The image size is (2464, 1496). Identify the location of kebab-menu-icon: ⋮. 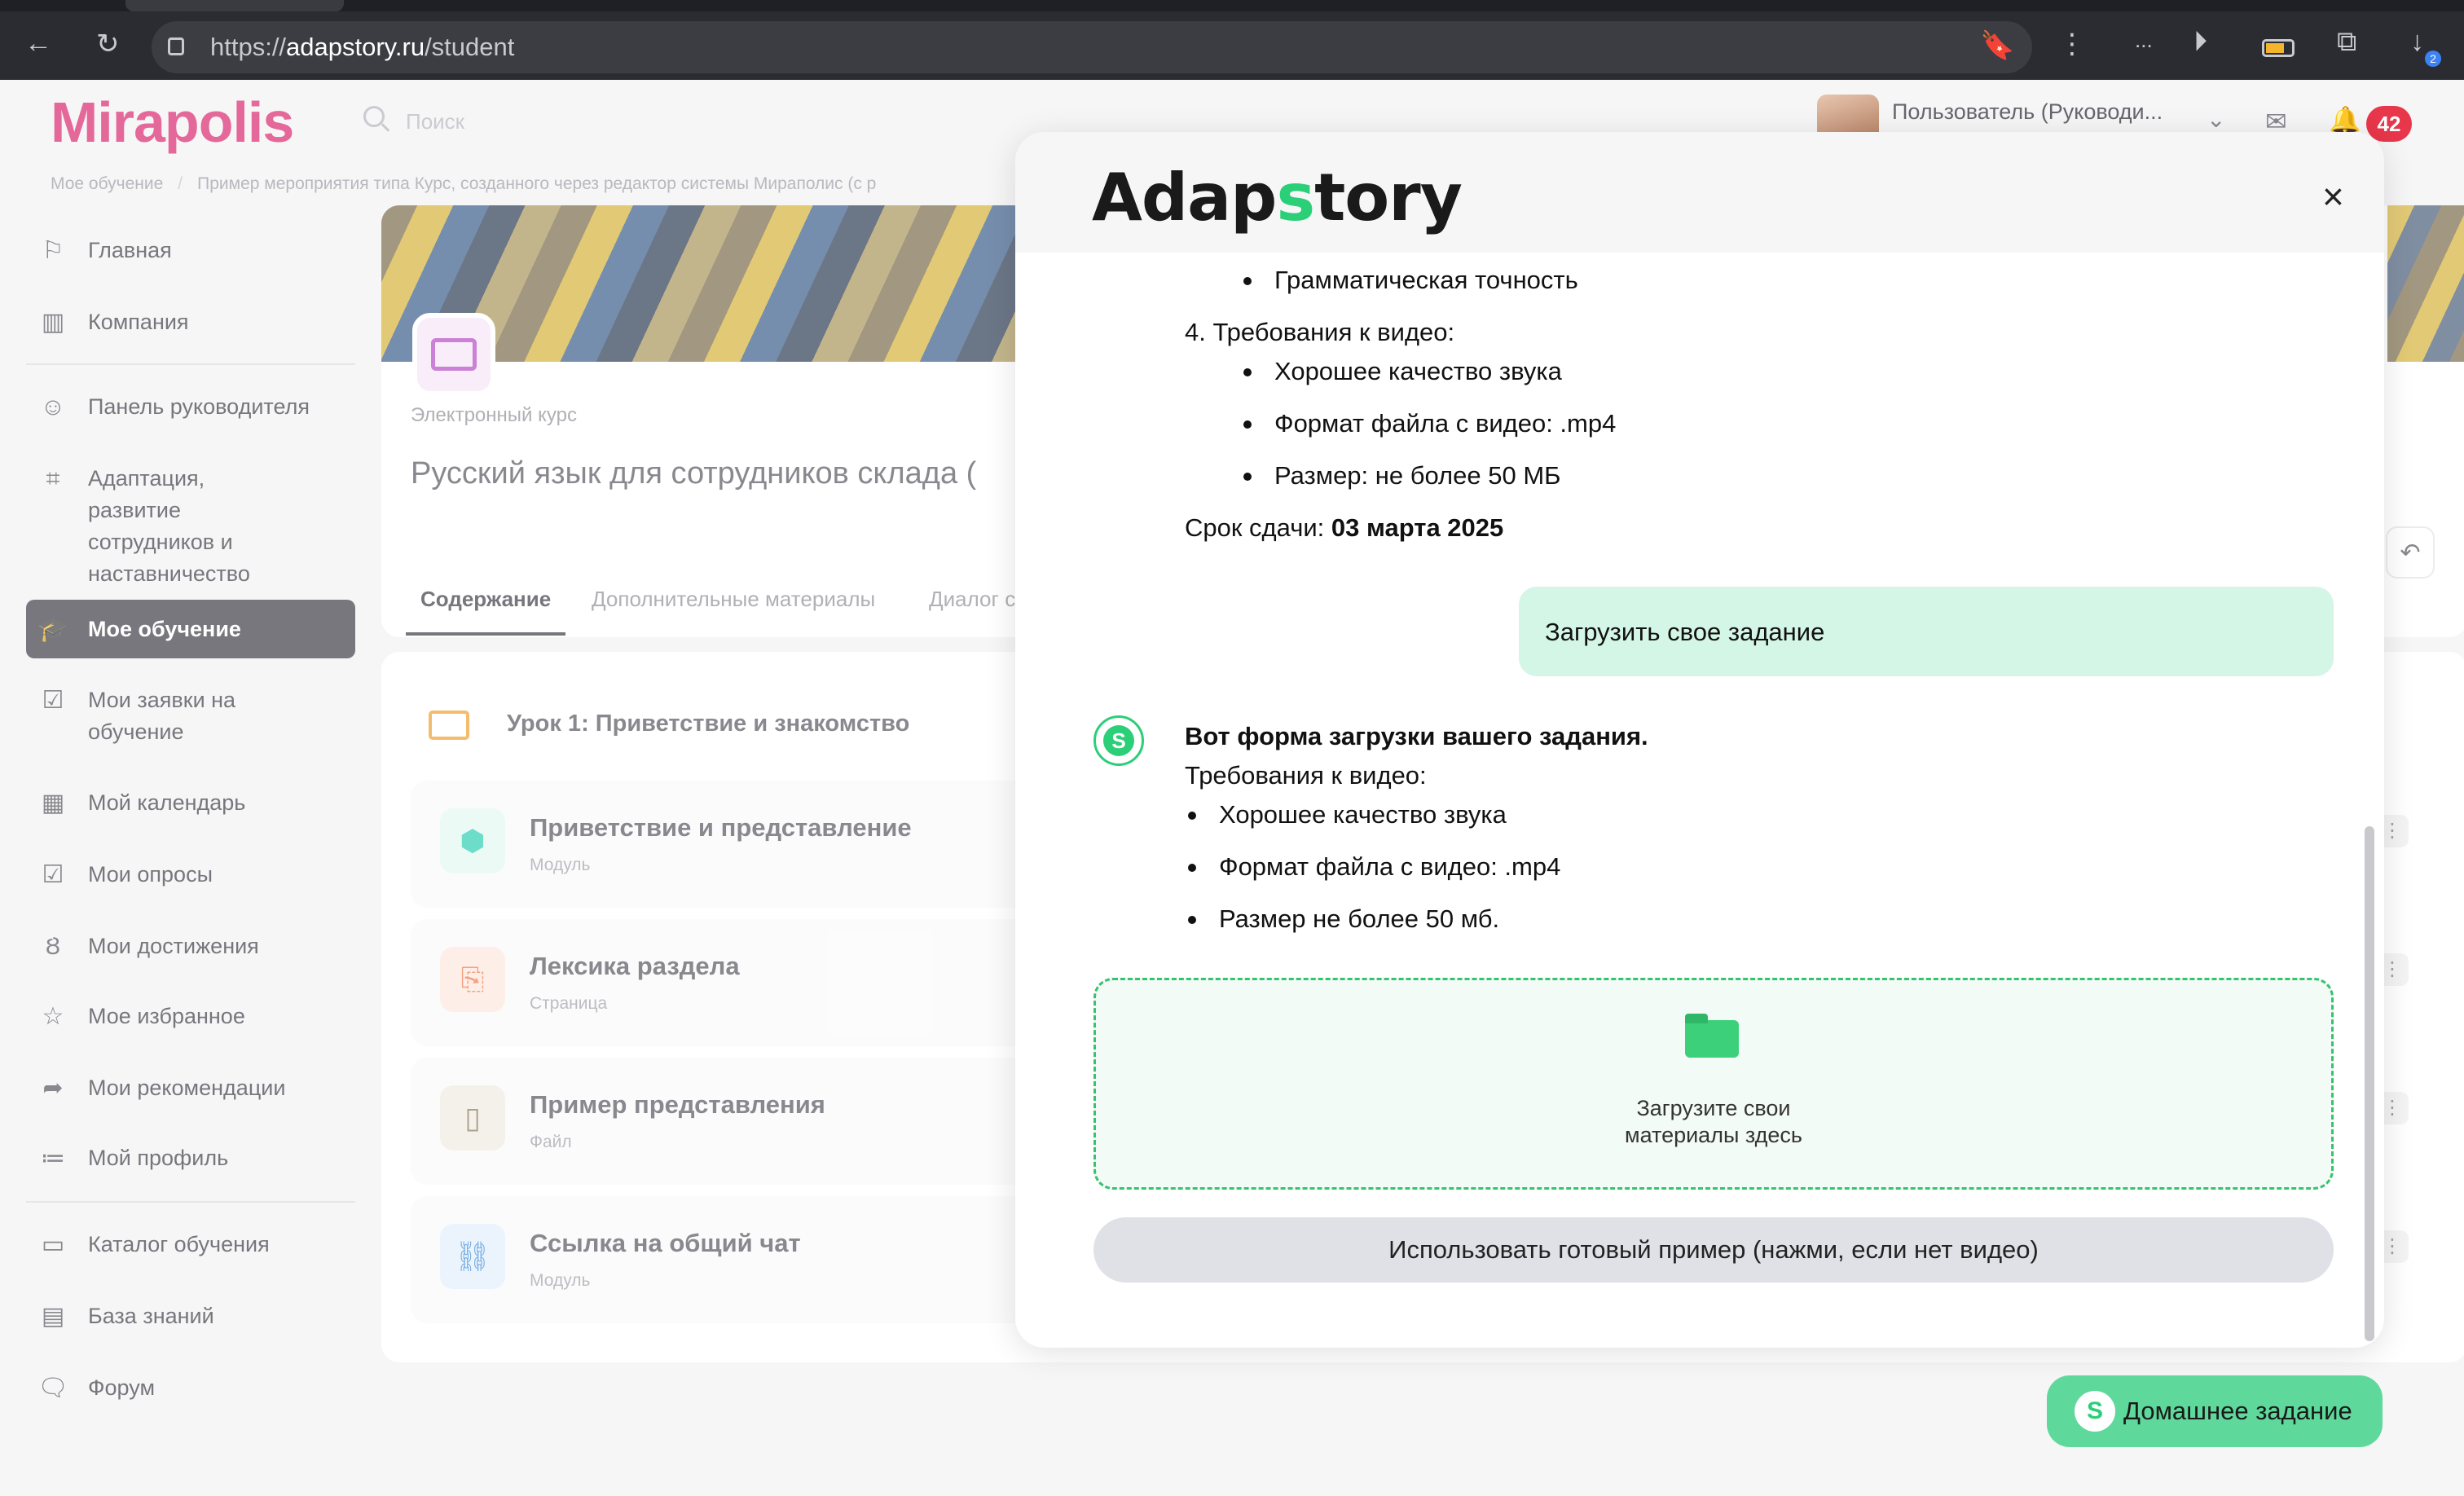
(2072, 44).